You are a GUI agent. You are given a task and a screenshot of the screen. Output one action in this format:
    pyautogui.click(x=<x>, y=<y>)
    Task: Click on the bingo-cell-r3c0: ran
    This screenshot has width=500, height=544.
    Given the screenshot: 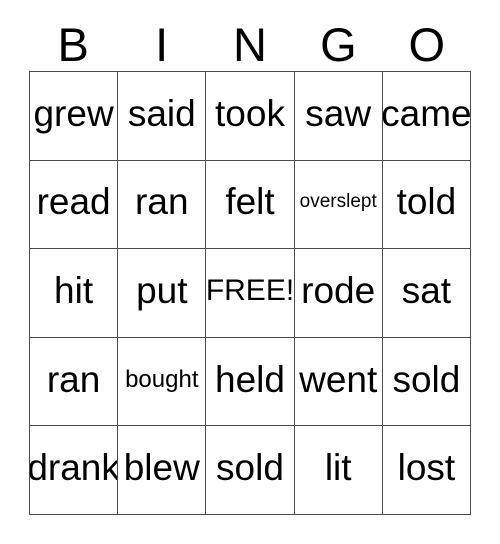 What is the action you would take?
    pyautogui.click(x=74, y=382)
    